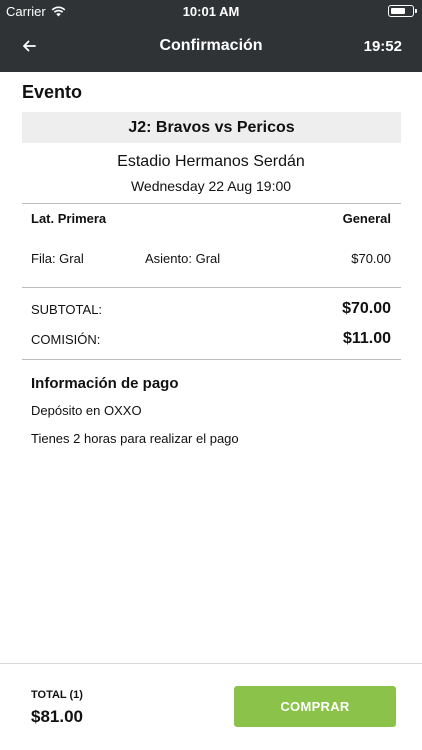 The height and width of the screenshot is (750, 422). I want to click on status-bar: Carrier 10:01 AM, so click(211, 11).